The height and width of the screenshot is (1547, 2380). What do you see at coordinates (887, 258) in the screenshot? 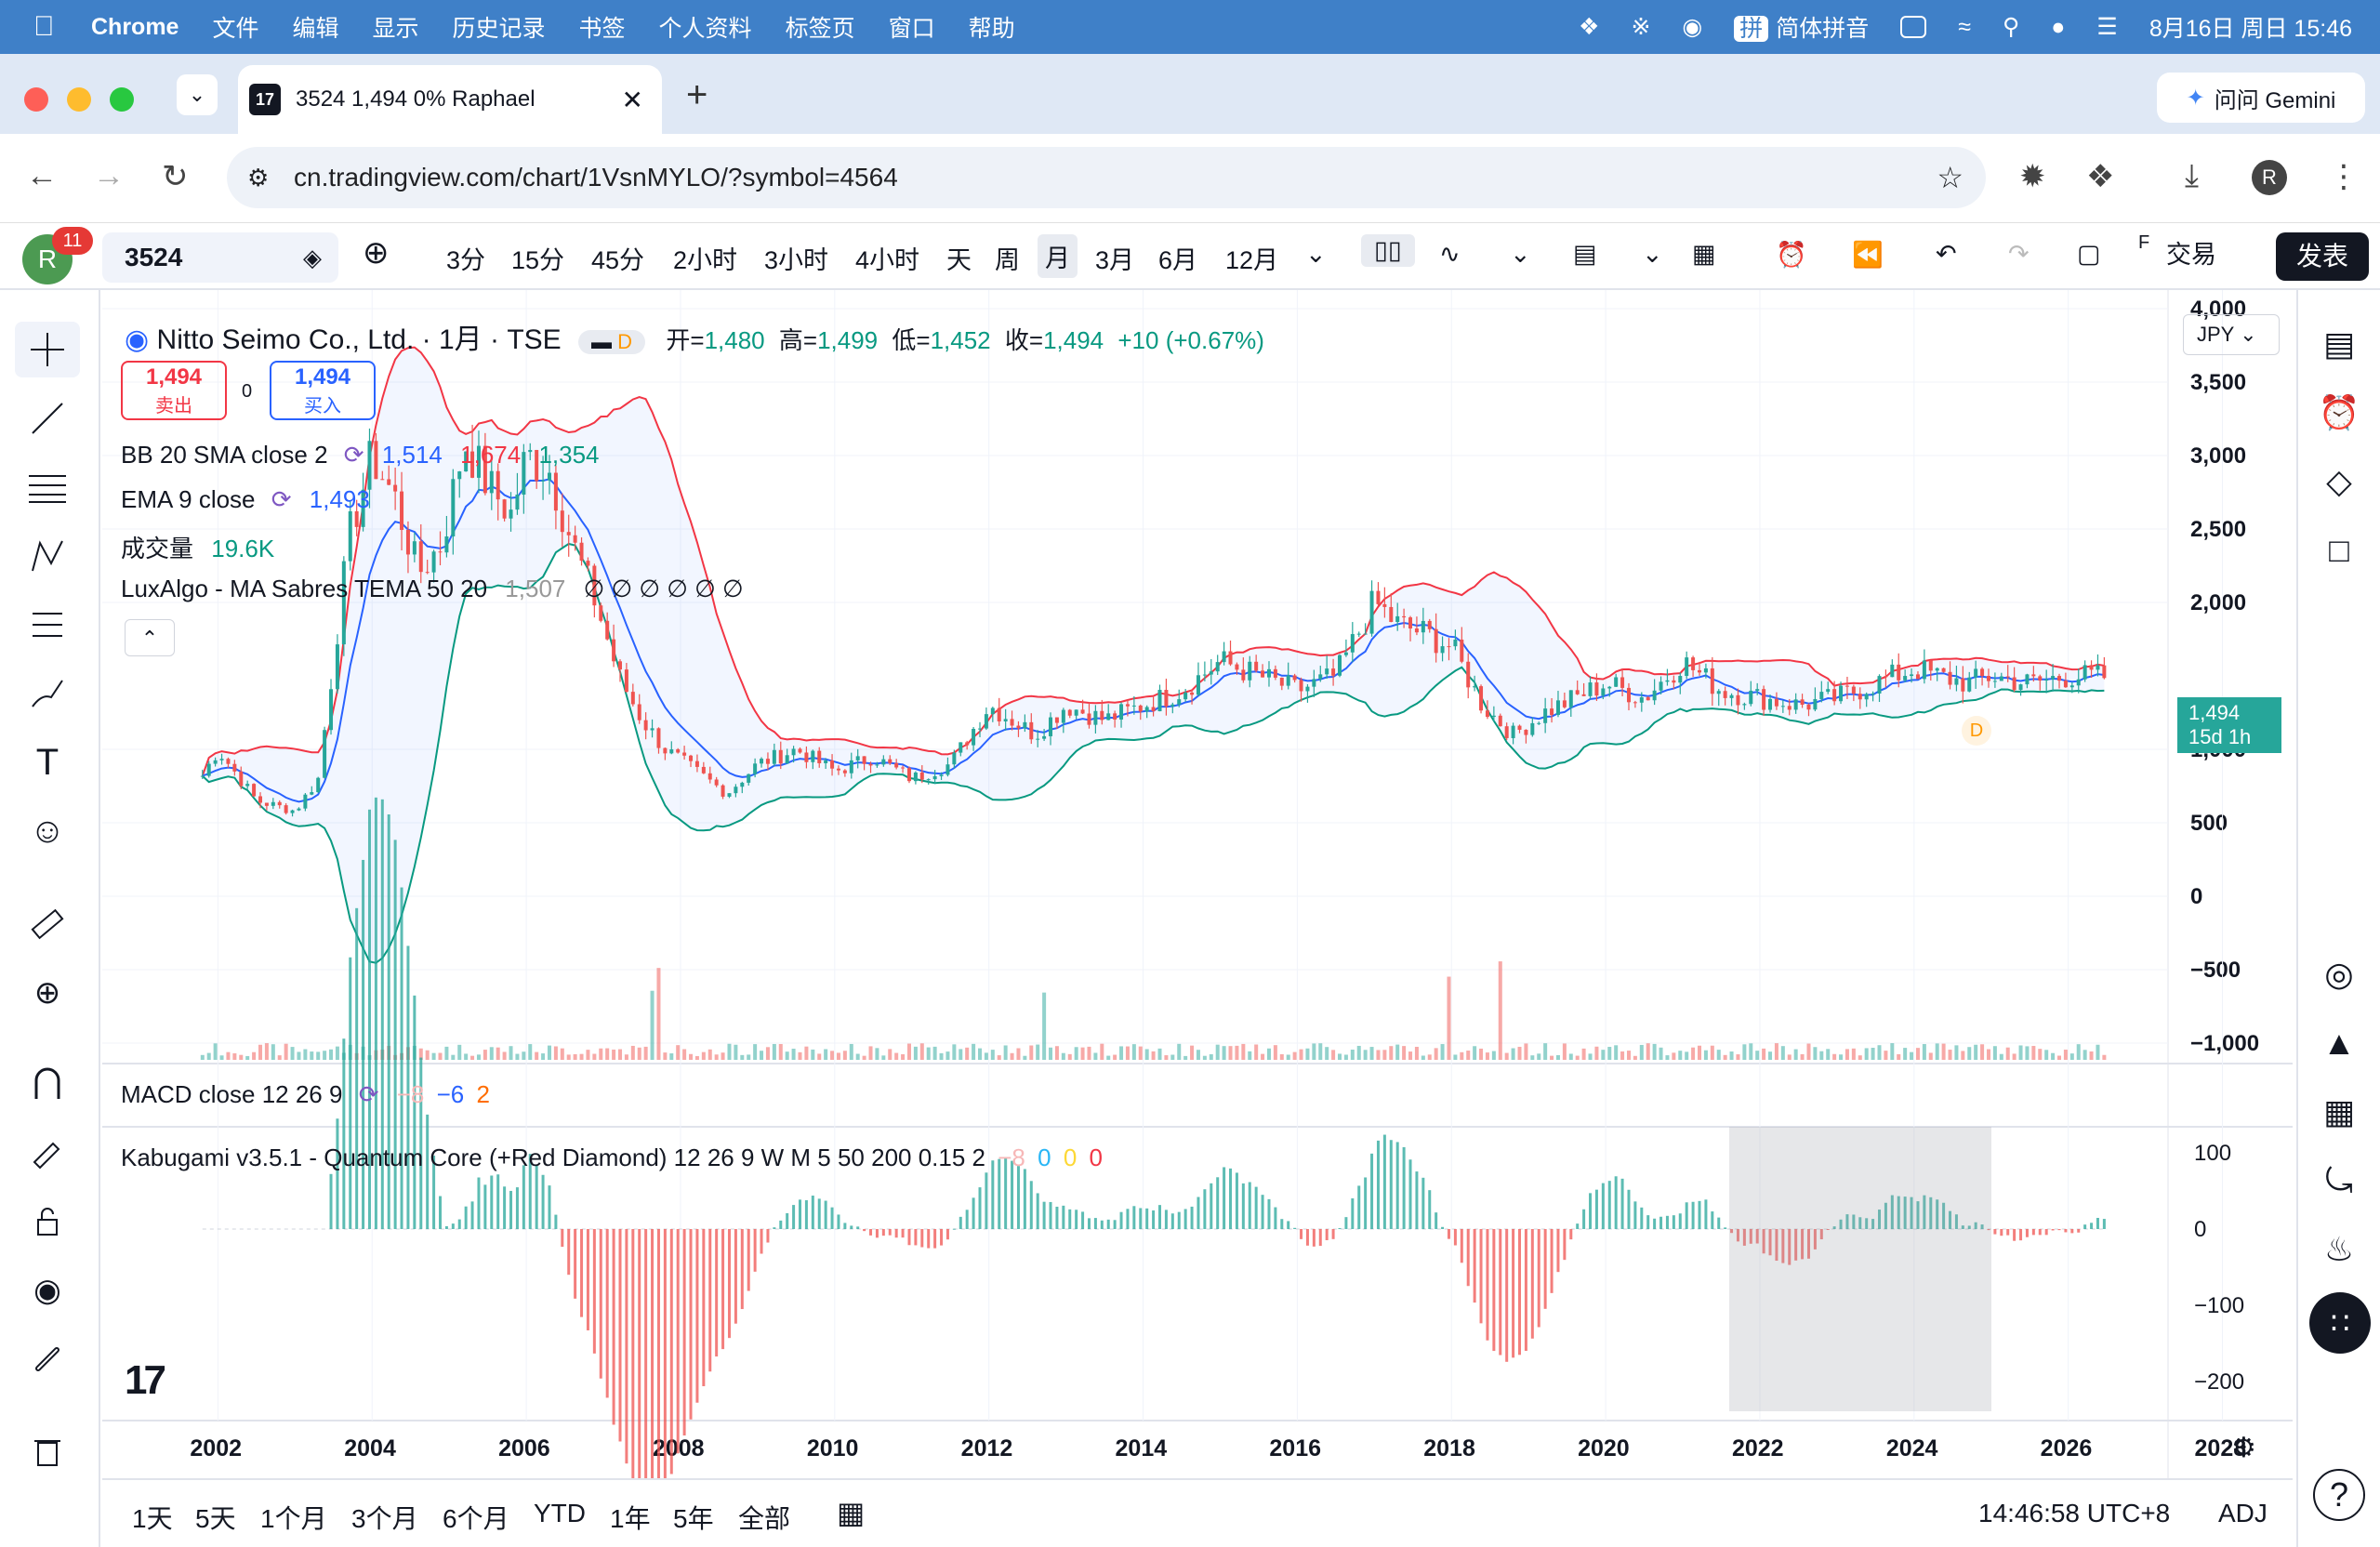
I see `timeframe-4h: 4小时` at bounding box center [887, 258].